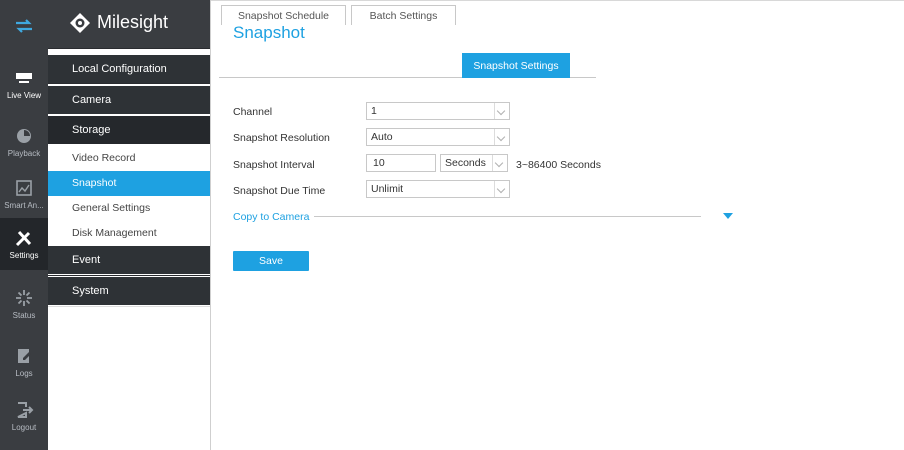 This screenshot has height=450, width=904. What do you see at coordinates (24, 427) in the screenshot?
I see `rail-label: Logout` at bounding box center [24, 427].